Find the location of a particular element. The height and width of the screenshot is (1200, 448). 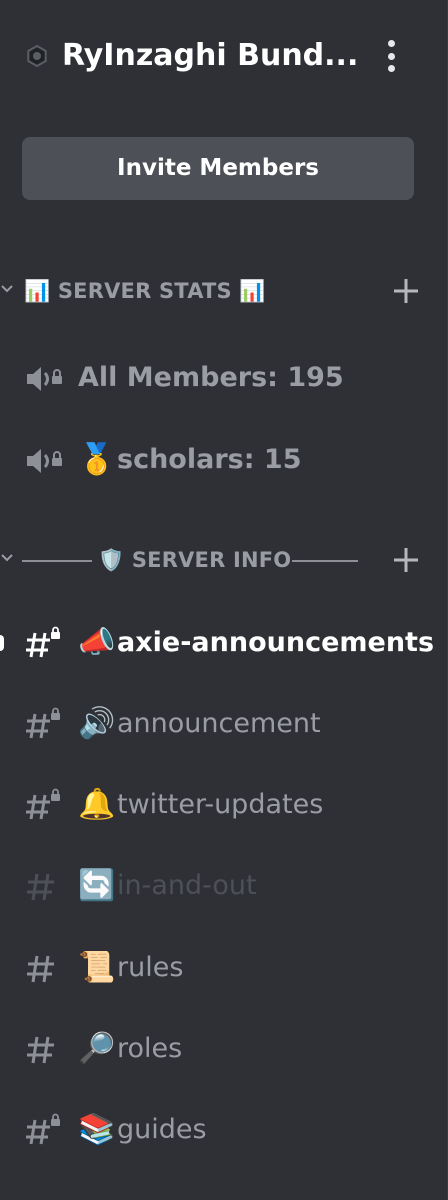

category-server-stats: 📊 SERVER STATS 📊 is located at coordinates (224, 291).